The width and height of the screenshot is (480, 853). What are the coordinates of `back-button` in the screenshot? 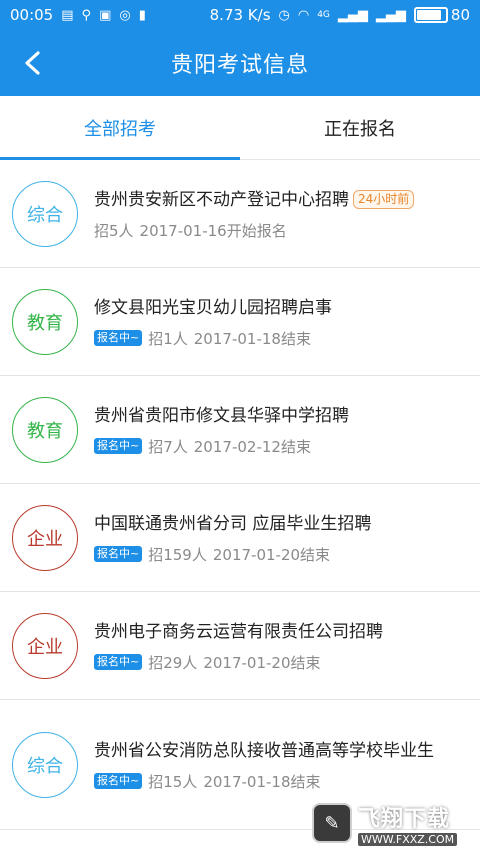 It's located at (33, 63).